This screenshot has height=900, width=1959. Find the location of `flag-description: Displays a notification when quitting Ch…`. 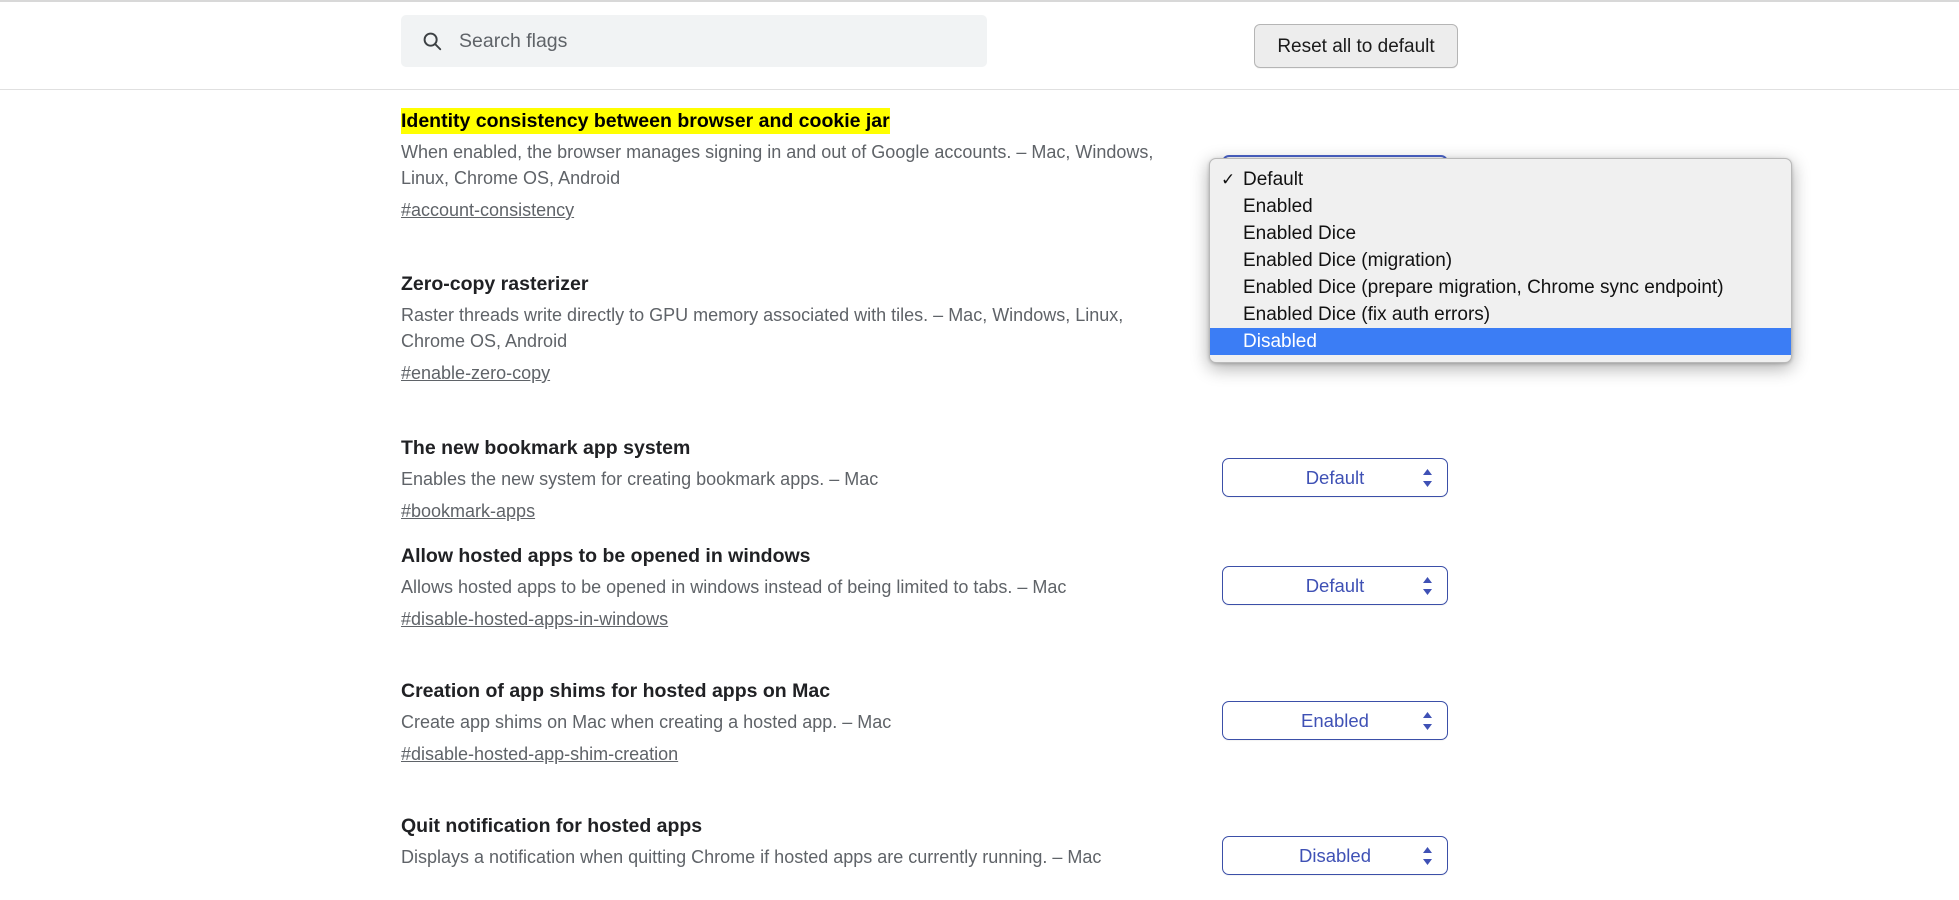

flag-description: Displays a notification when quitting Ch… is located at coordinates (751, 857).